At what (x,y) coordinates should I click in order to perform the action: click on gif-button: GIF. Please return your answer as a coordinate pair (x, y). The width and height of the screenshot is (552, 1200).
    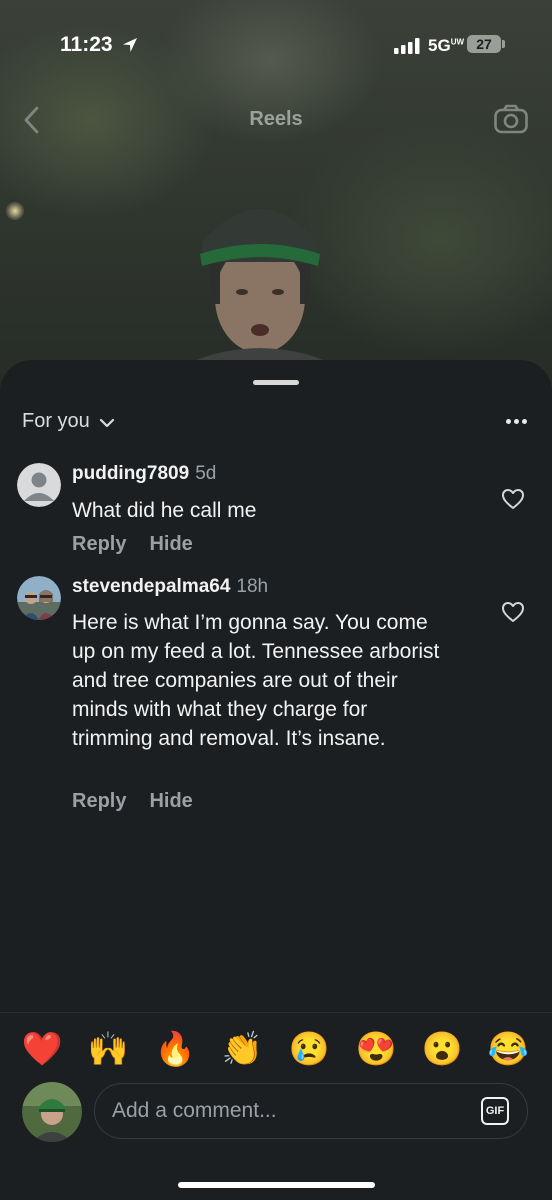
    Looking at the image, I should click on (495, 1111).